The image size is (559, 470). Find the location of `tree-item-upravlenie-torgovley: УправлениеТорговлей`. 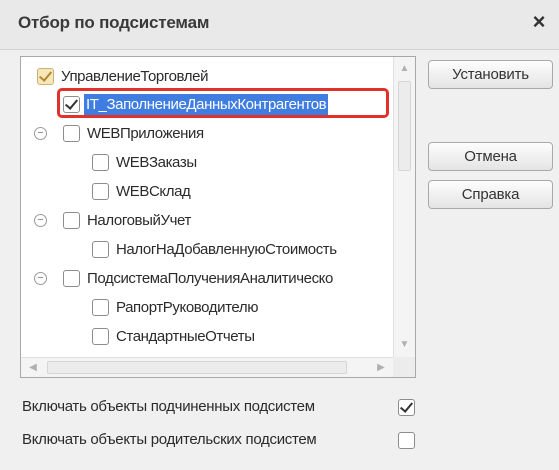

tree-item-upravlenie-torgovley: УправлениеТорговлей is located at coordinates (207, 77).